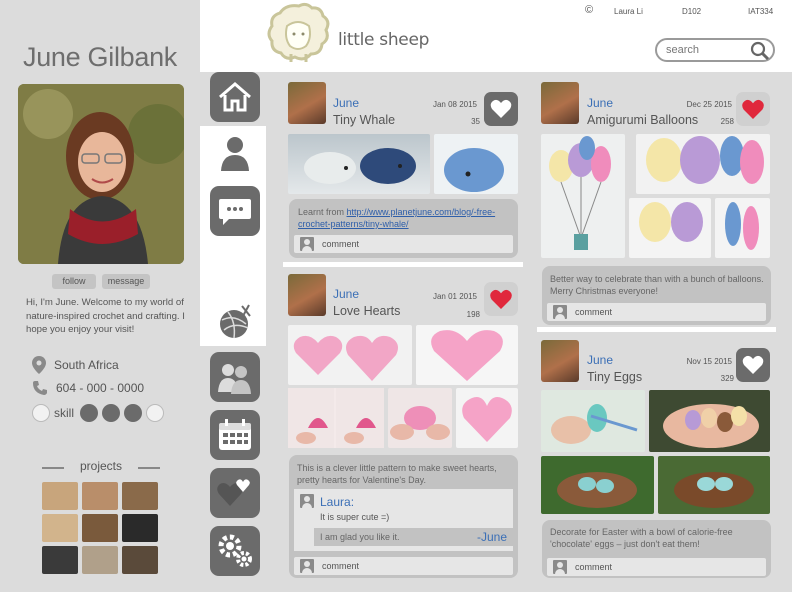 This screenshot has height=612, width=792. What do you see at coordinates (322, 212) in the screenshot?
I see `description-prefix: Learnt from` at bounding box center [322, 212].